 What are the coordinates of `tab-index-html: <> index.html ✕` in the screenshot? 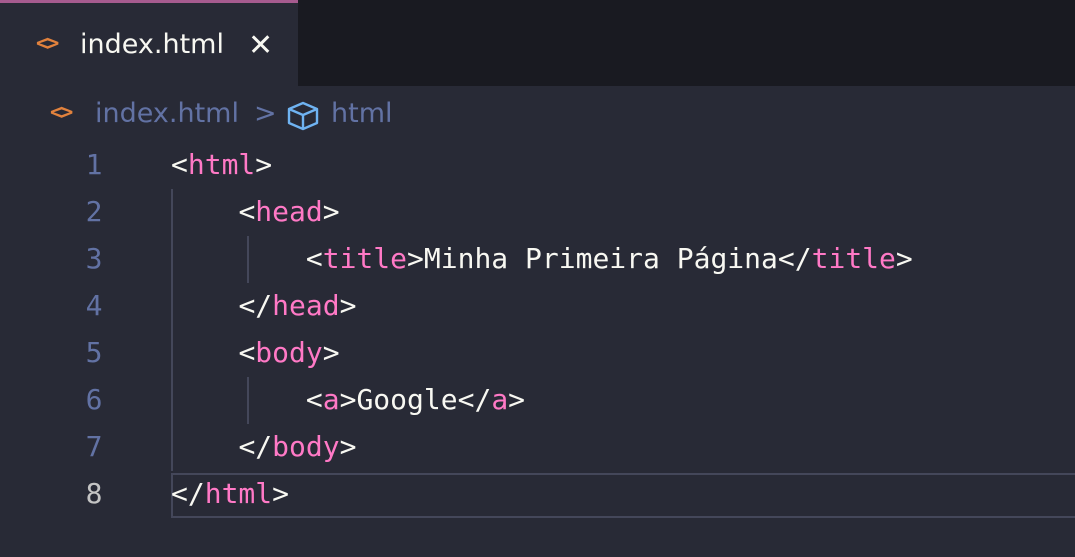 It's located at (149, 43).